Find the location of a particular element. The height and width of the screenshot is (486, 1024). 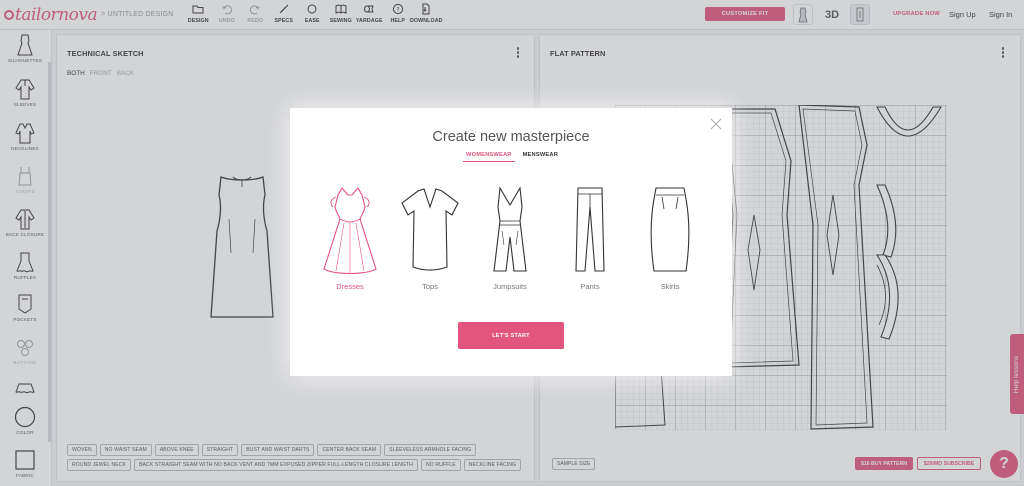

gender-tabs: WOMENSWEAR MENSWEAR is located at coordinates (512, 156).